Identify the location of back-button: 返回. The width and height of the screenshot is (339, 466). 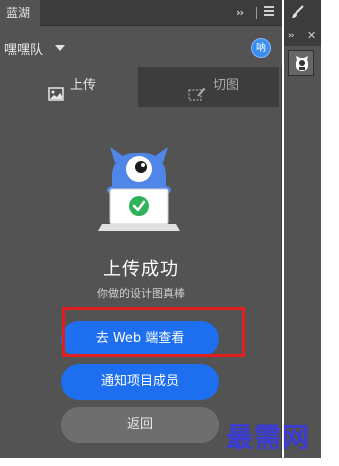
(140, 425).